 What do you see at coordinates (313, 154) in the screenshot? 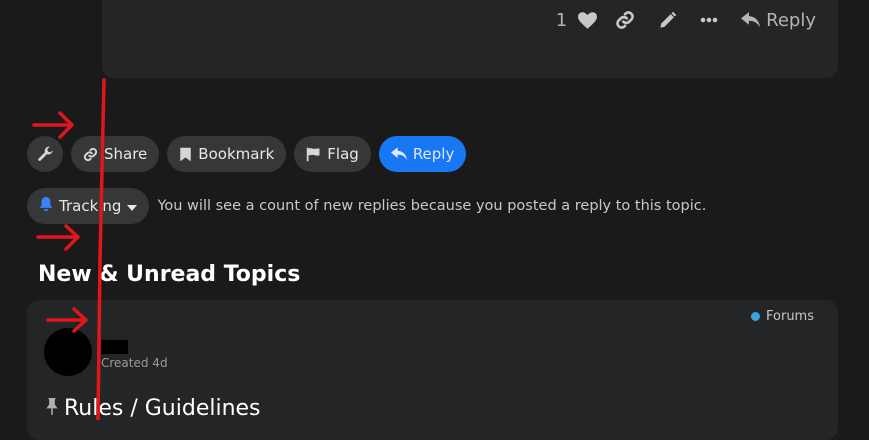
I see `flag-icon` at bounding box center [313, 154].